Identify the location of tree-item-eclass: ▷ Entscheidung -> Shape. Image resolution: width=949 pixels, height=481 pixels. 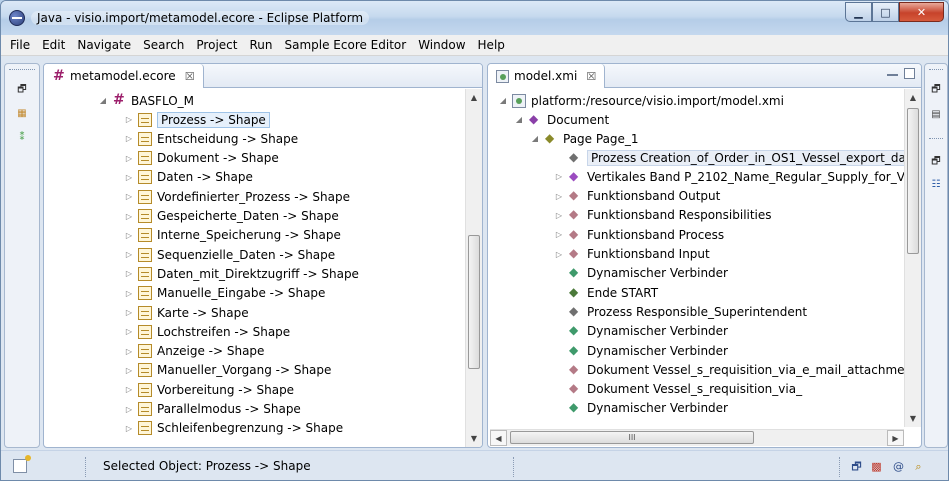
(211, 138).